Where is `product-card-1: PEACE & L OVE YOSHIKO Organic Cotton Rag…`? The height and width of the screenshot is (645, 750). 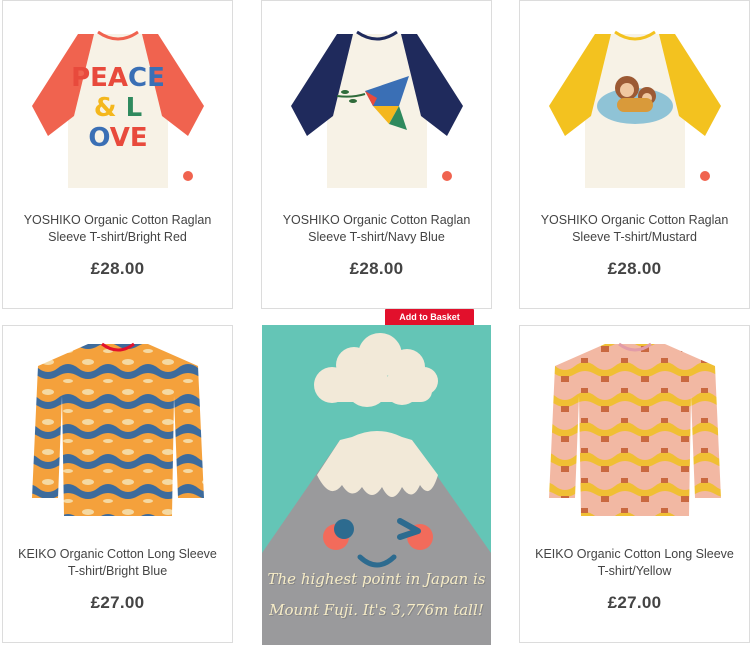 product-card-1: PEACE & L OVE YOSHIKO Organic Cotton Rag… is located at coordinates (117, 154).